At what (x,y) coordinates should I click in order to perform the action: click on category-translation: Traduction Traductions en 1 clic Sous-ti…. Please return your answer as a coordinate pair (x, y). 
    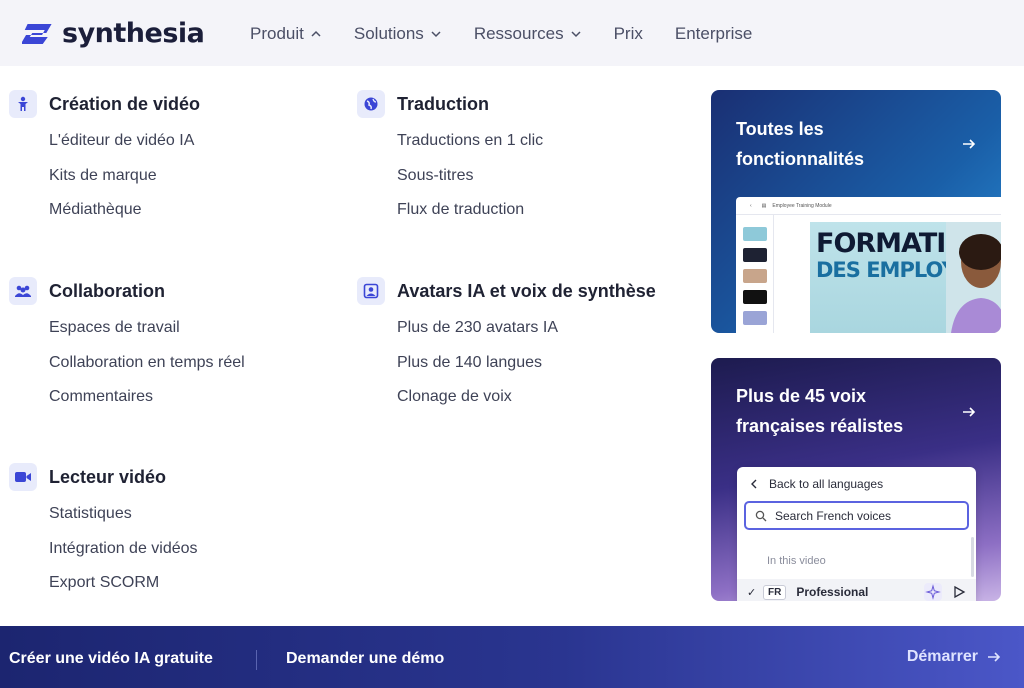
    Looking at the image, I should click on (450, 159).